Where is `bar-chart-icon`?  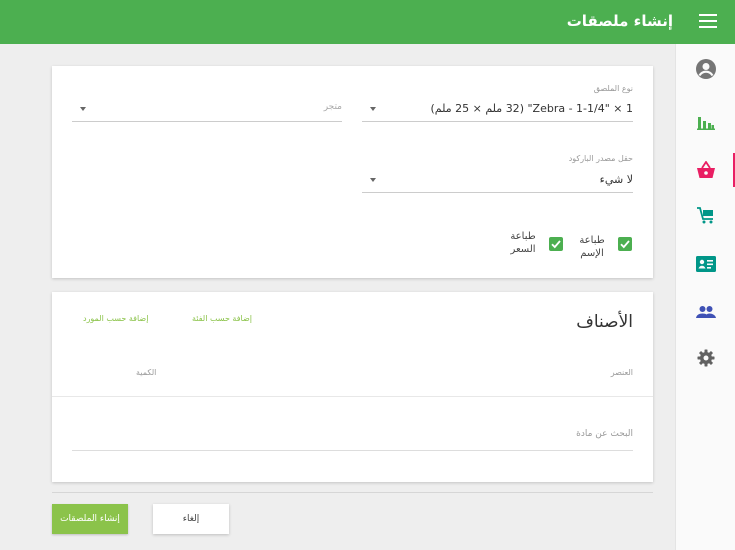
bar-chart-icon is located at coordinates (706, 123).